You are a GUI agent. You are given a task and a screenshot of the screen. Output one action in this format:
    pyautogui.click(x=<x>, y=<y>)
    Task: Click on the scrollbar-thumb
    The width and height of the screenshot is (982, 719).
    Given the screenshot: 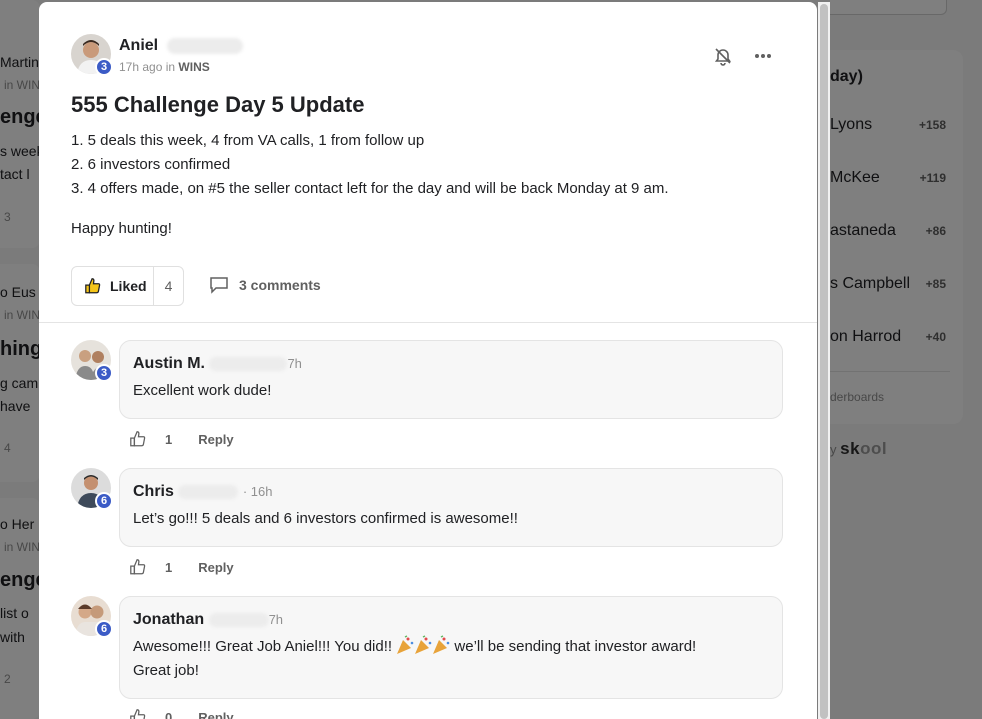 What is the action you would take?
    pyautogui.click(x=824, y=361)
    